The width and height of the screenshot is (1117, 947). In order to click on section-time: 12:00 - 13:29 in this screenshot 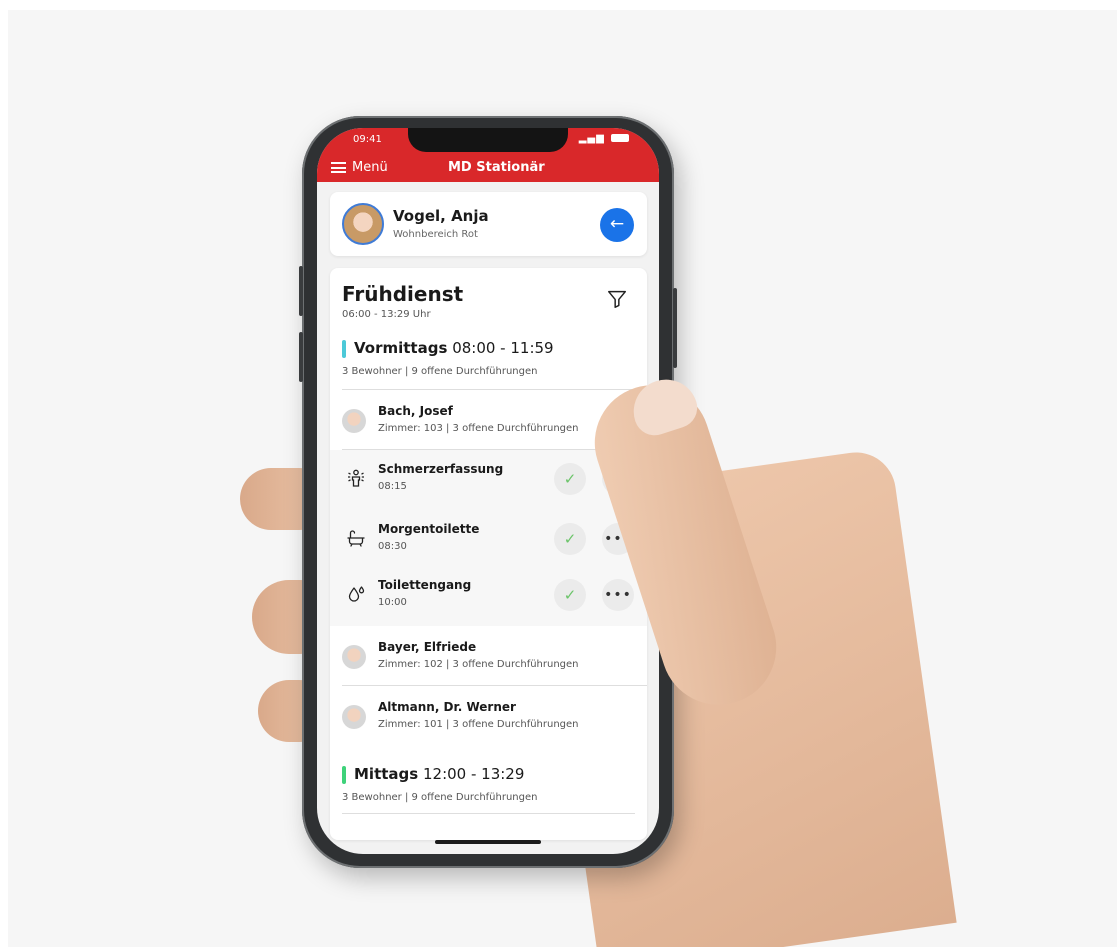, I will do `click(473, 774)`.